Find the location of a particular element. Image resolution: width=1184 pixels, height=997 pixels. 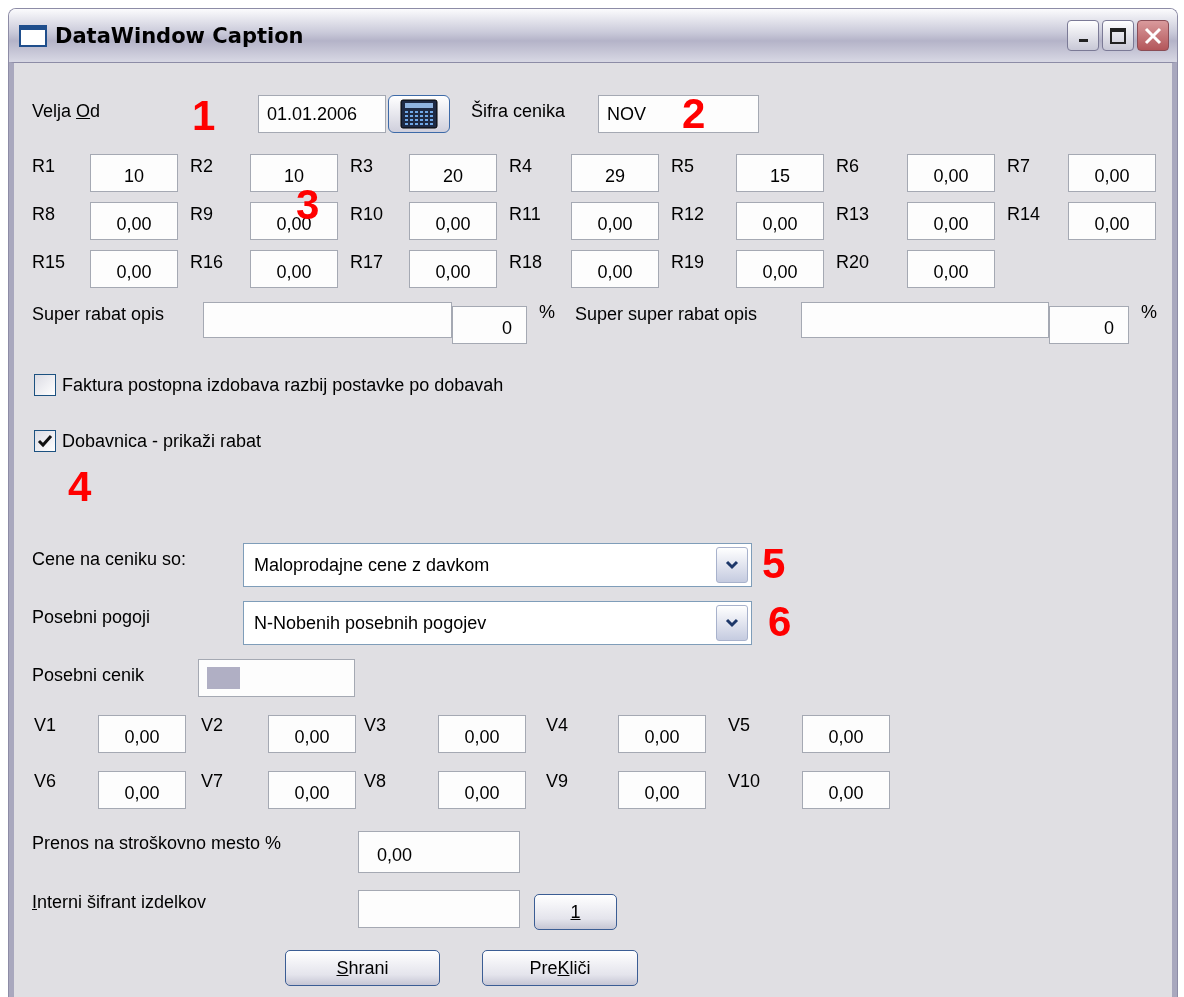

calculator-icon is located at coordinates (419, 114).